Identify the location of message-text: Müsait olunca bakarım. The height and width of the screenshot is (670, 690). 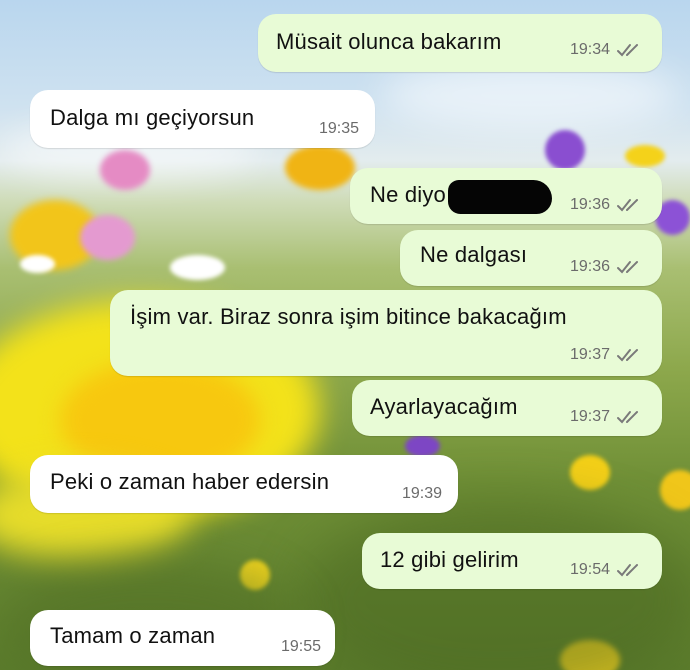
(389, 41).